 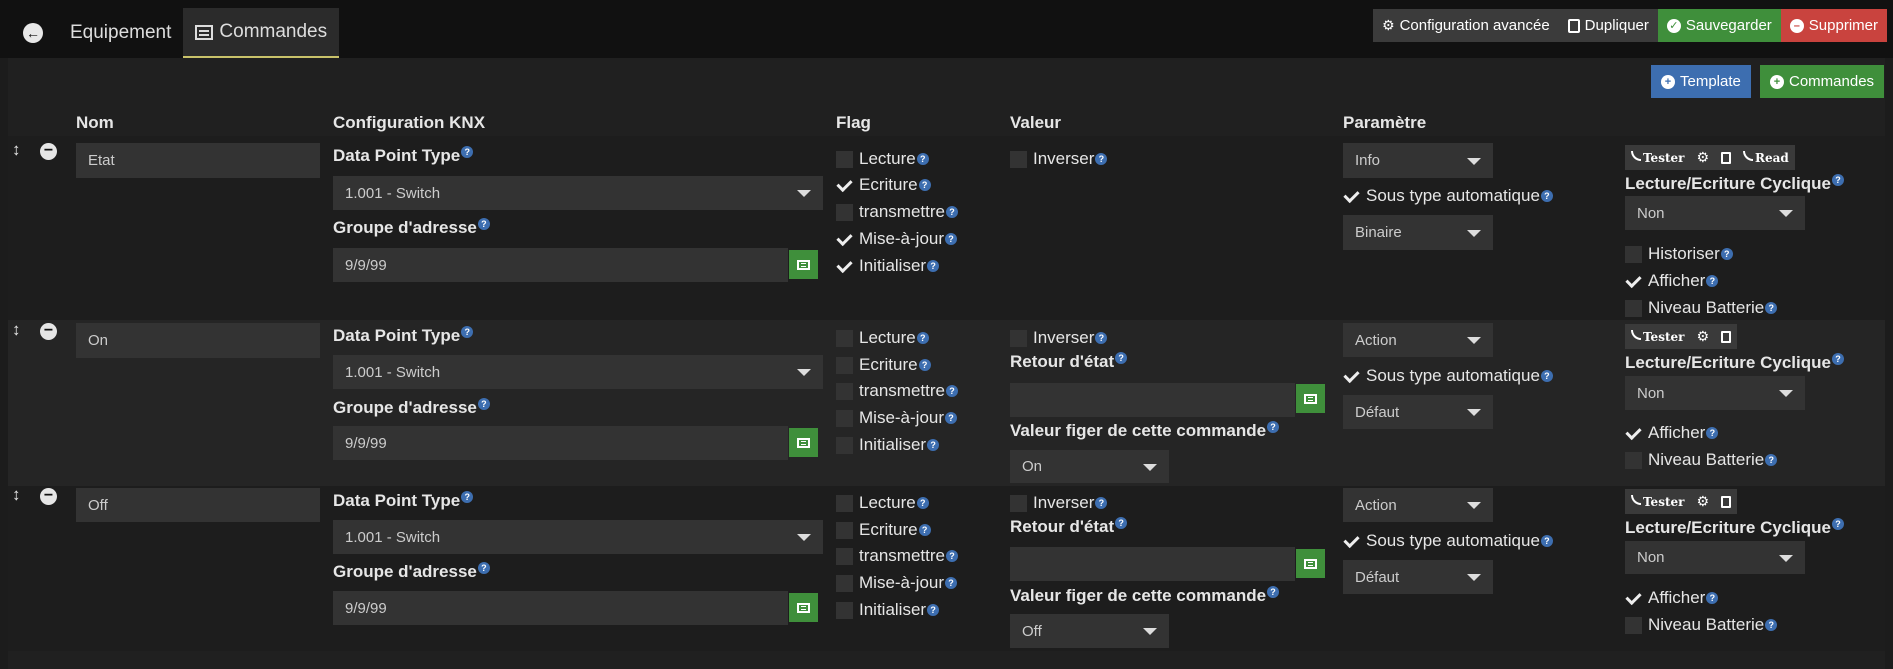 What do you see at coordinates (48, 496) in the screenshot?
I see `remove-command-button: −` at bounding box center [48, 496].